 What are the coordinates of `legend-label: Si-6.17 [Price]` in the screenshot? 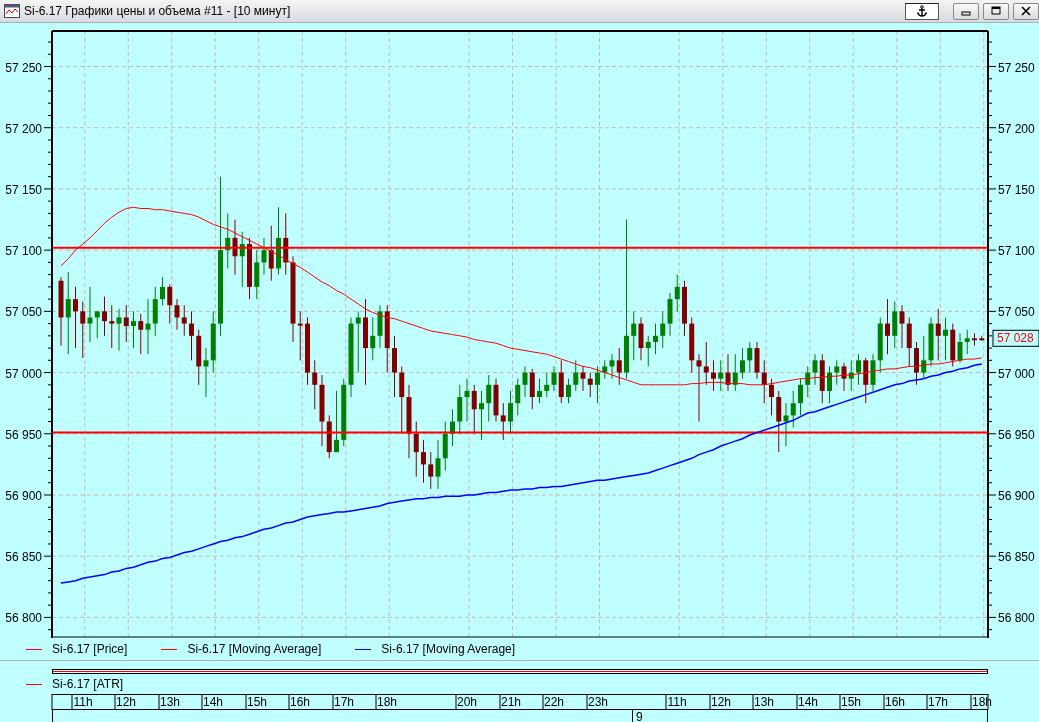 It's located at (90, 649).